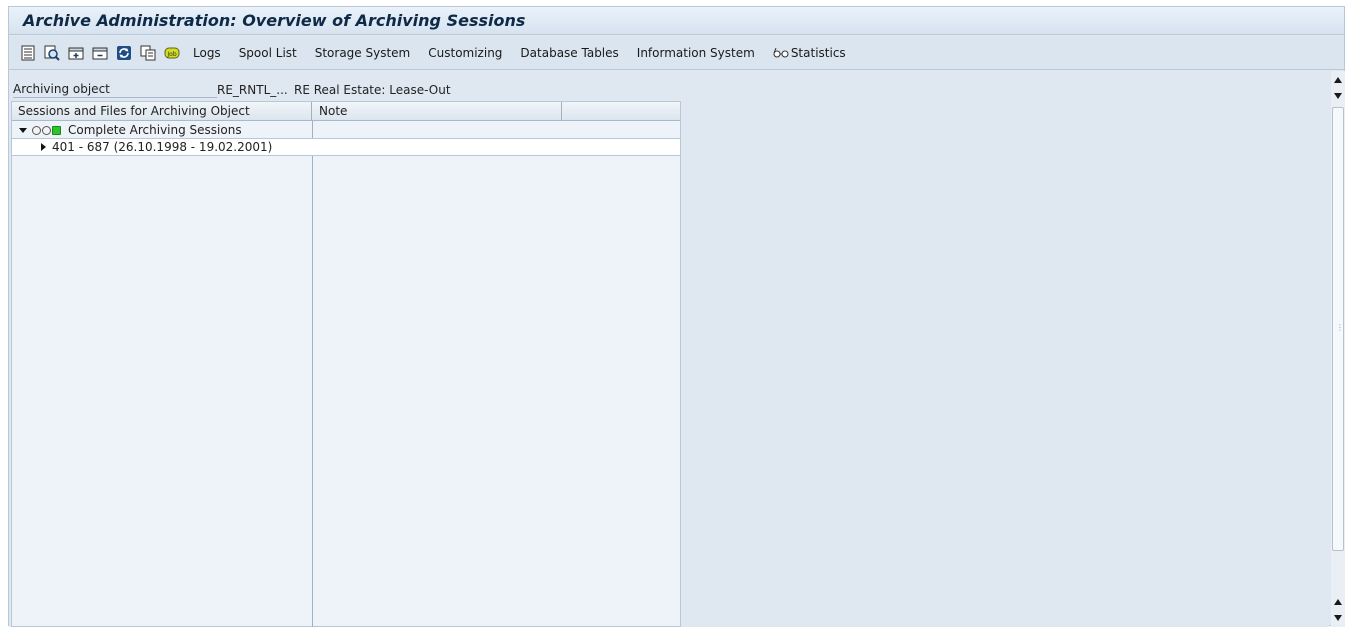  Describe the element at coordinates (1338, 602) in the screenshot. I see `scroll-down-icon` at that location.